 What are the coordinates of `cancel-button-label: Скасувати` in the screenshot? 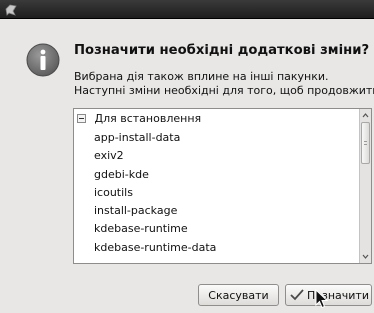 It's located at (238, 295).